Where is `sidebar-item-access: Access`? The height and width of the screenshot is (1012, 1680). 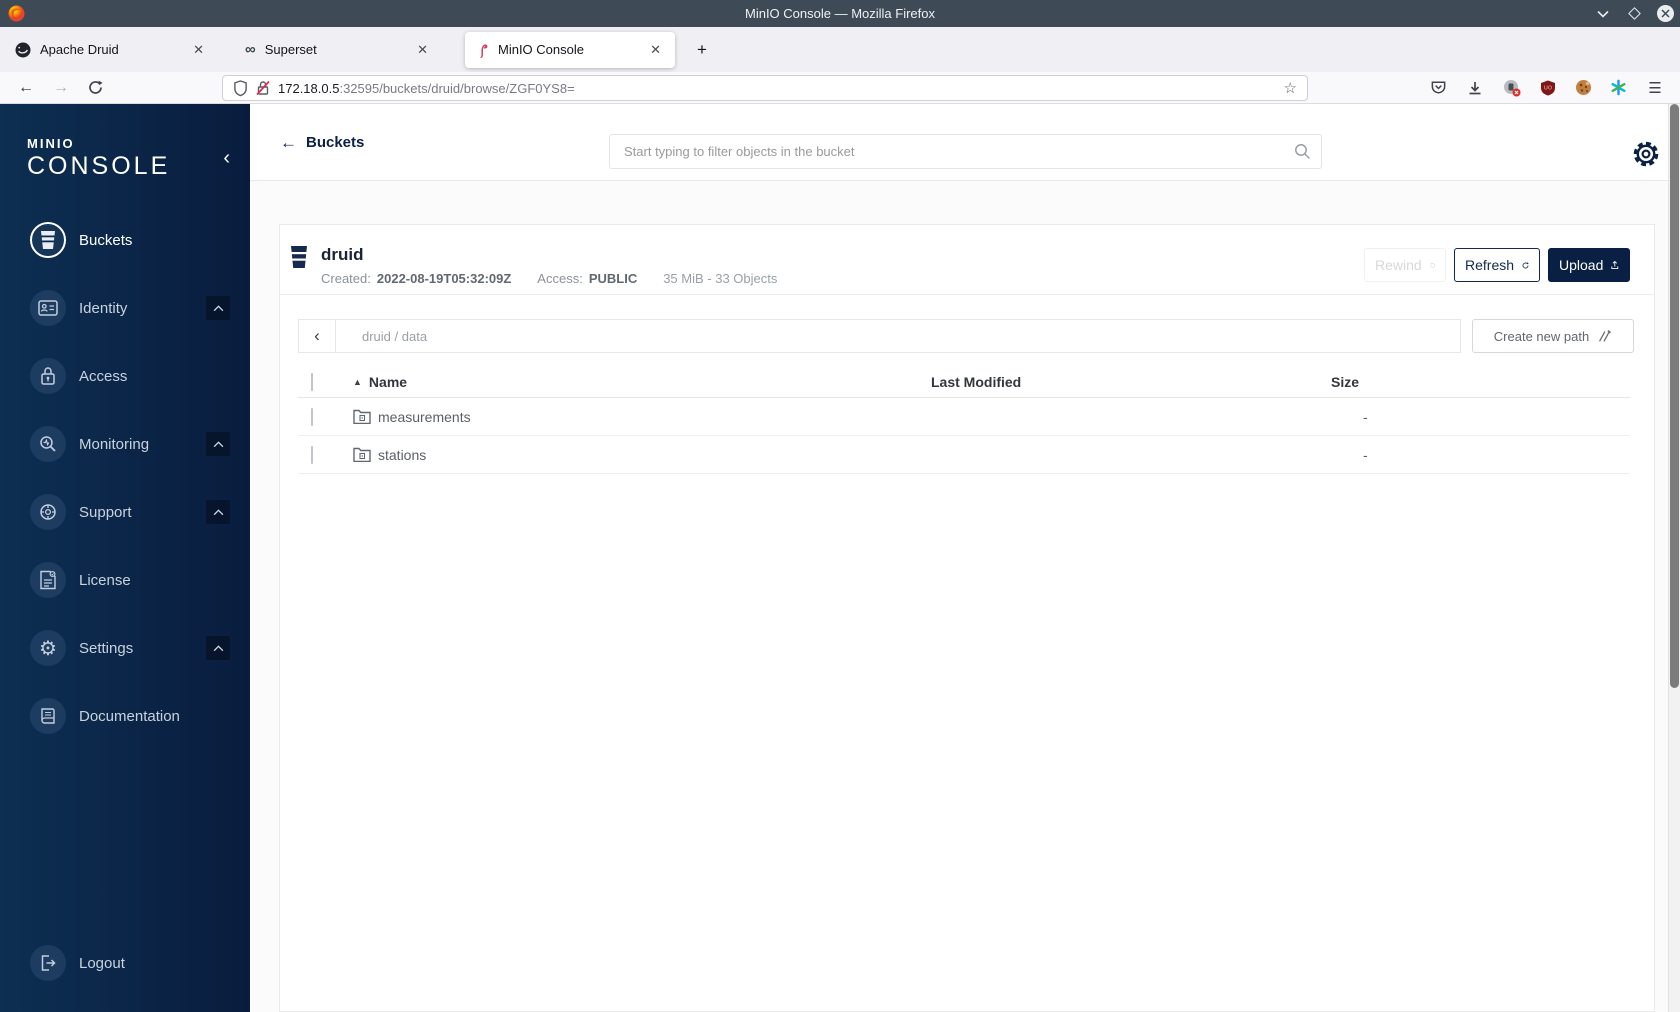
sidebar-item-access: Access is located at coordinates (125, 376).